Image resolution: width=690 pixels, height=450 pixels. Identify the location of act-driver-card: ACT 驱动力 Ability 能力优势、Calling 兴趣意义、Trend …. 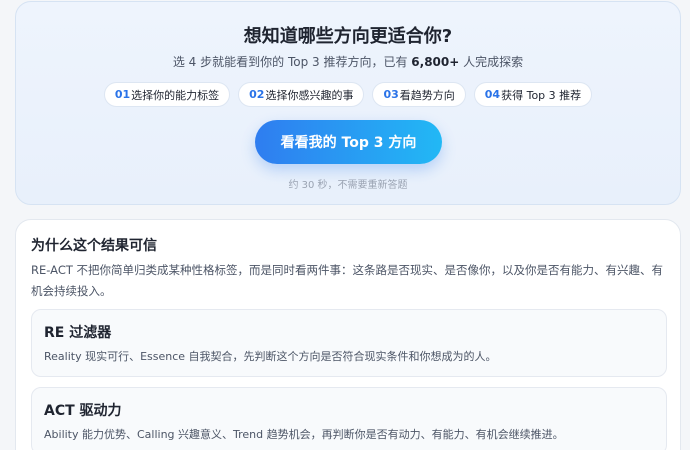
(349, 418).